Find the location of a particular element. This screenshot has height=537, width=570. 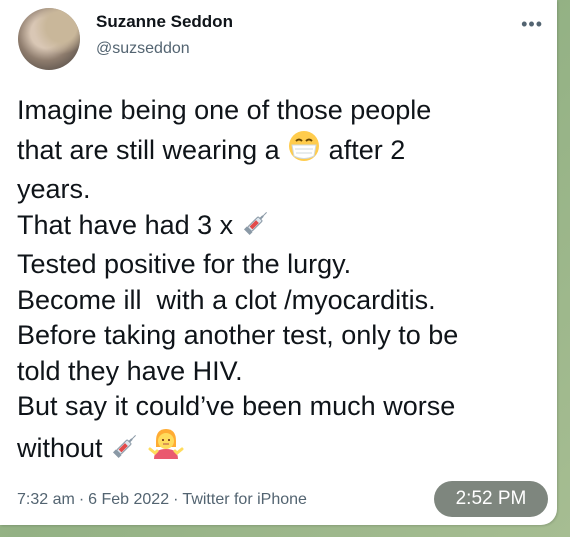

tweet-line: That have had 3 x is located at coordinates (282, 228).